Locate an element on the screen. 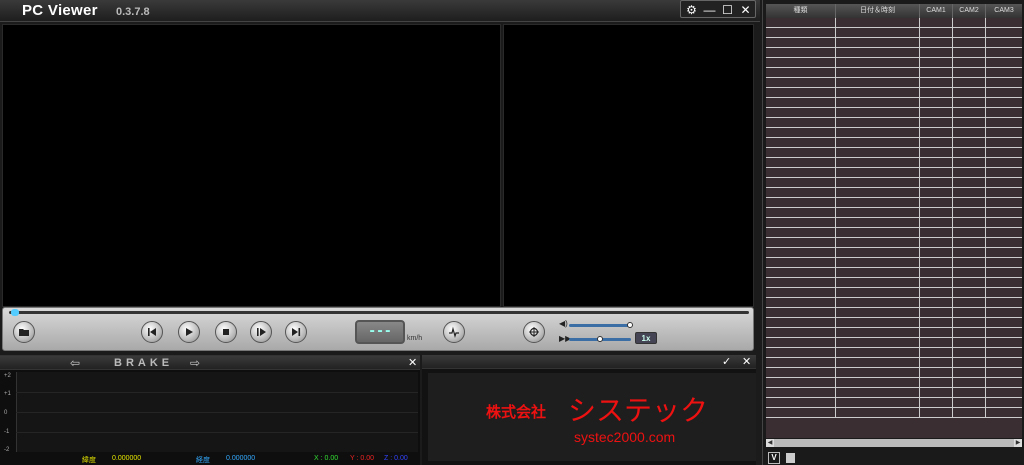 This screenshot has width=1024, height=465. crosshair-button is located at coordinates (534, 332).